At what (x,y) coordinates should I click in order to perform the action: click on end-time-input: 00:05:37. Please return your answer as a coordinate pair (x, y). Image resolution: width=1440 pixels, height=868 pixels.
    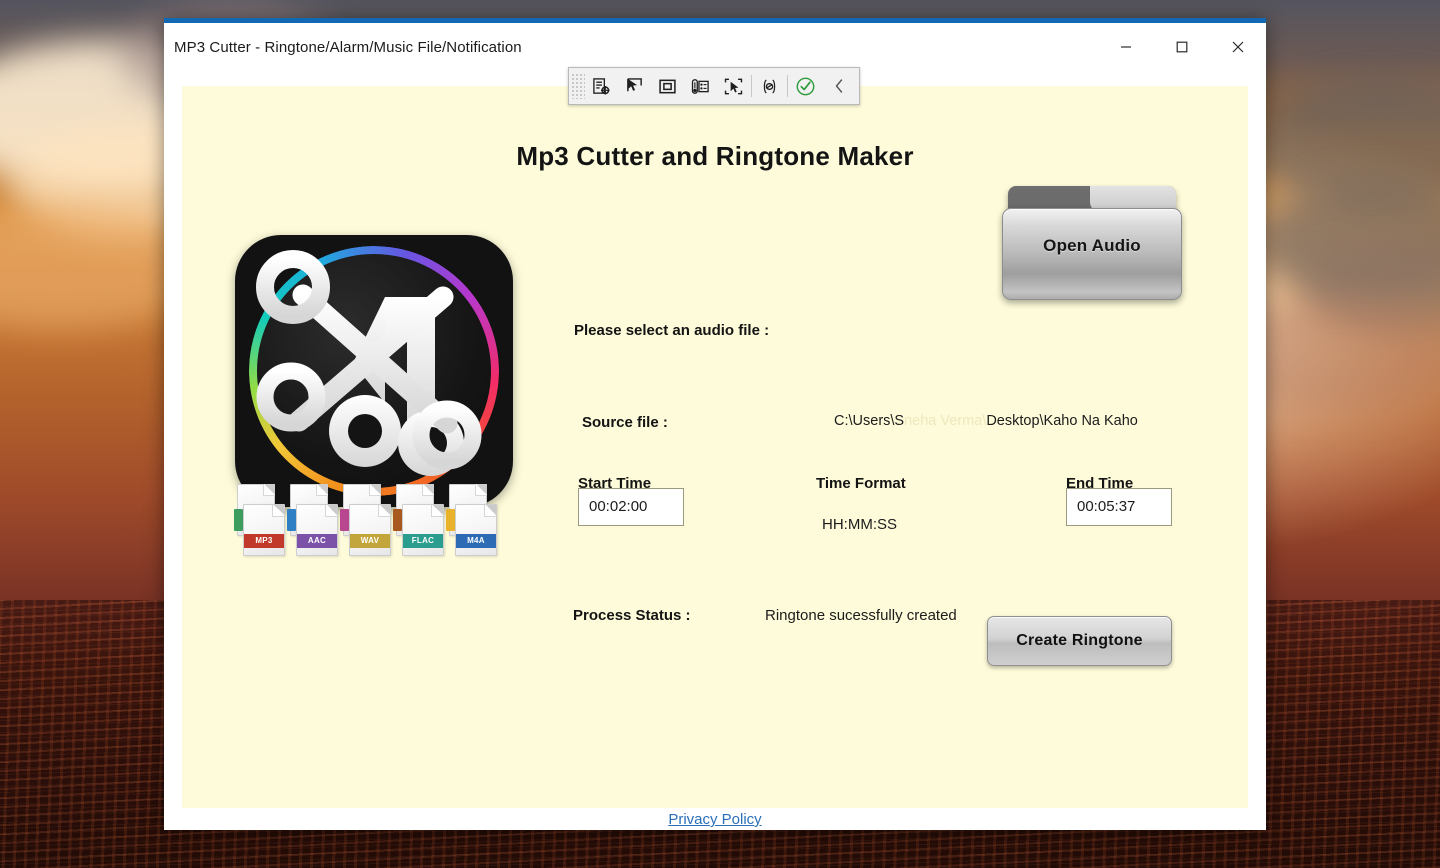
    Looking at the image, I should click on (1119, 507).